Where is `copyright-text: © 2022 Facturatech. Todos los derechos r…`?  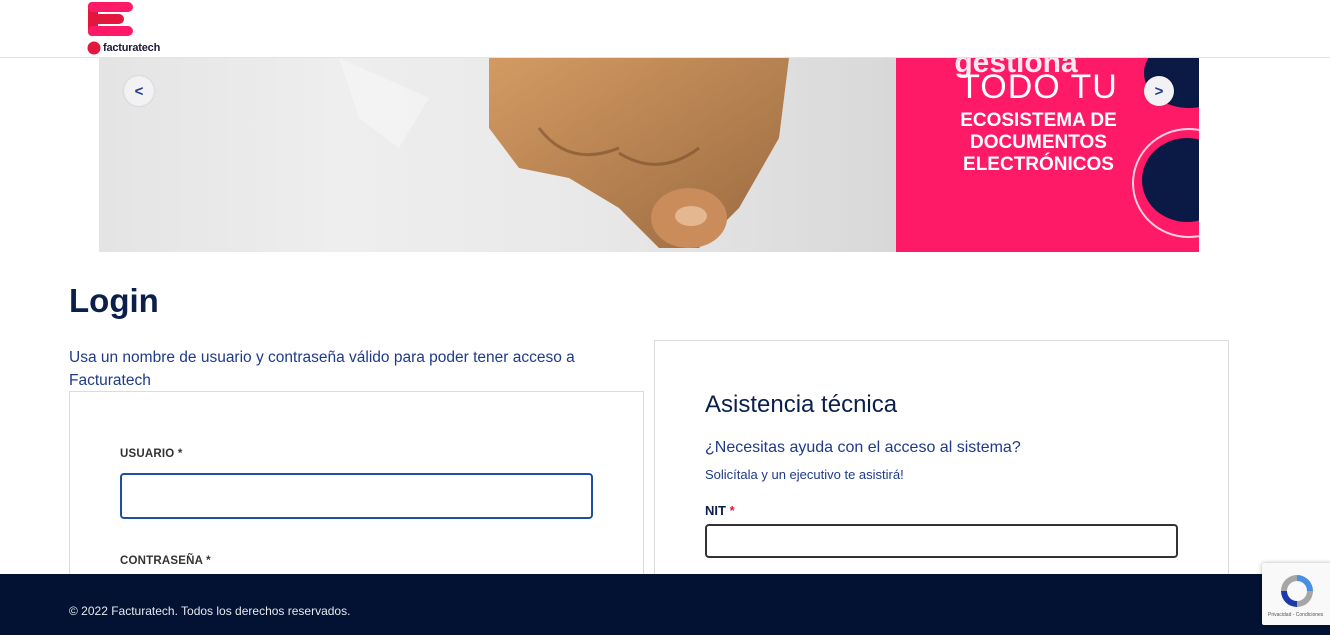
copyright-text: © 2022 Facturatech. Todos los derechos r… is located at coordinates (210, 611).